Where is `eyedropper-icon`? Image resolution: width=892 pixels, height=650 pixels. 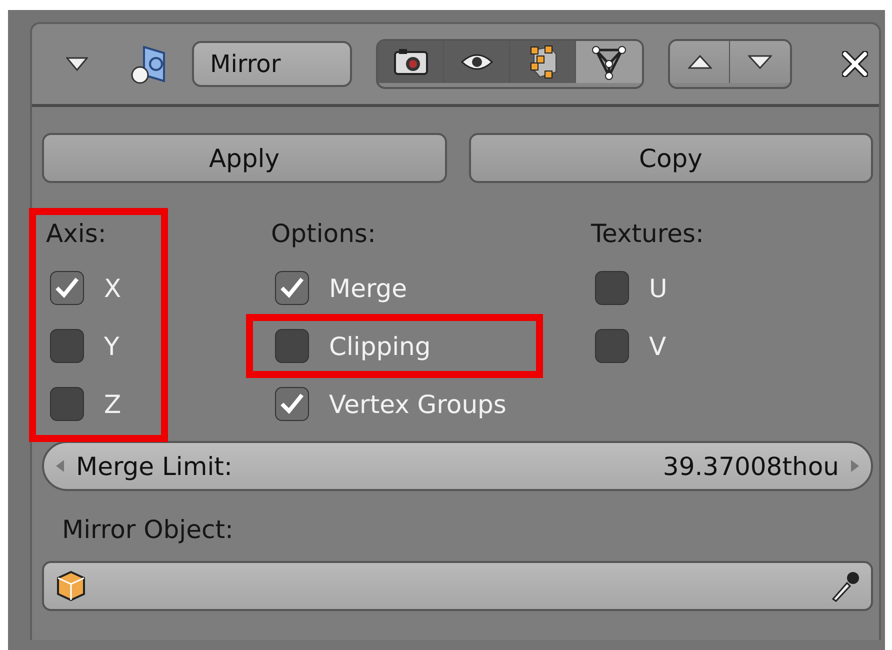
eyedropper-icon is located at coordinates (845, 586).